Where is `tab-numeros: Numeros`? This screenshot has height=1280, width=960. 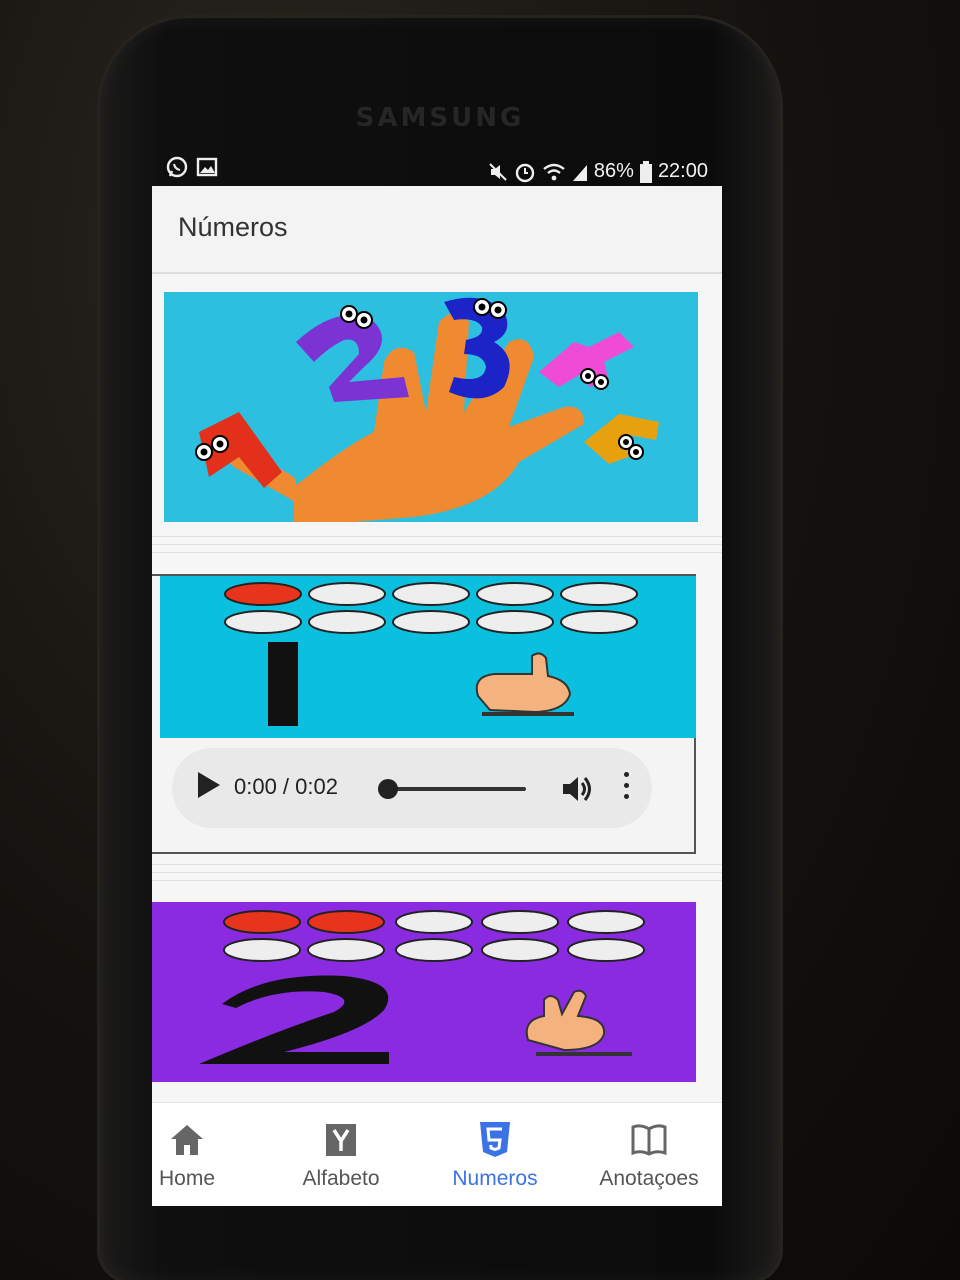 tab-numeros: Numeros is located at coordinates (495, 1154).